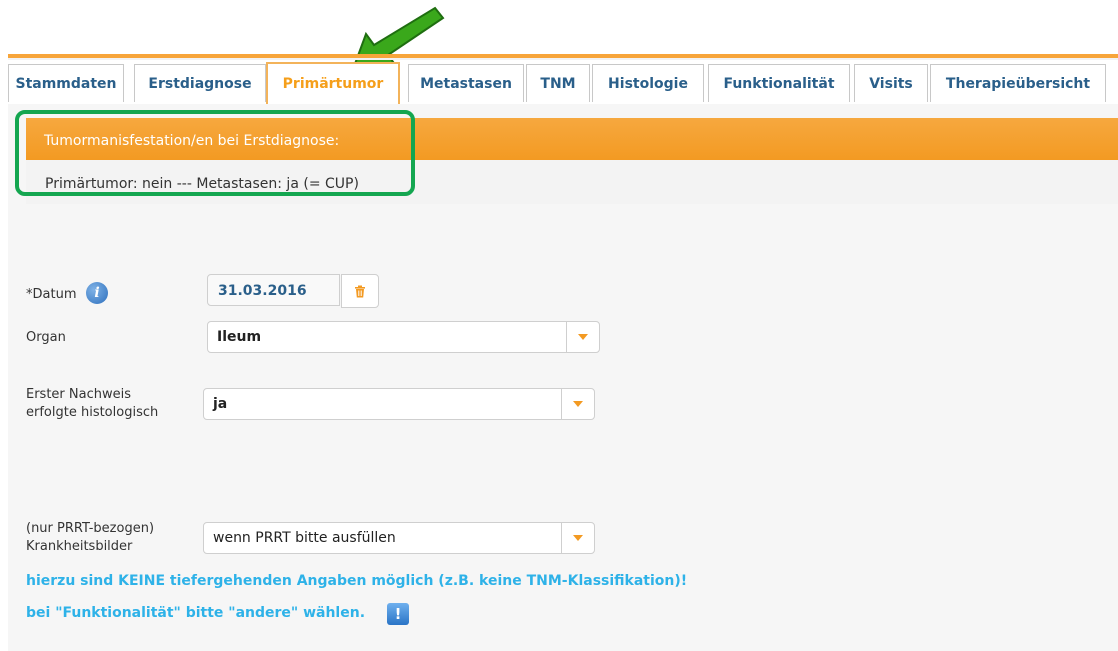 The image size is (1118, 651). Describe the element at coordinates (92, 412) in the screenshot. I see `nachweis-label-line2: erfolgte histologisch` at that location.